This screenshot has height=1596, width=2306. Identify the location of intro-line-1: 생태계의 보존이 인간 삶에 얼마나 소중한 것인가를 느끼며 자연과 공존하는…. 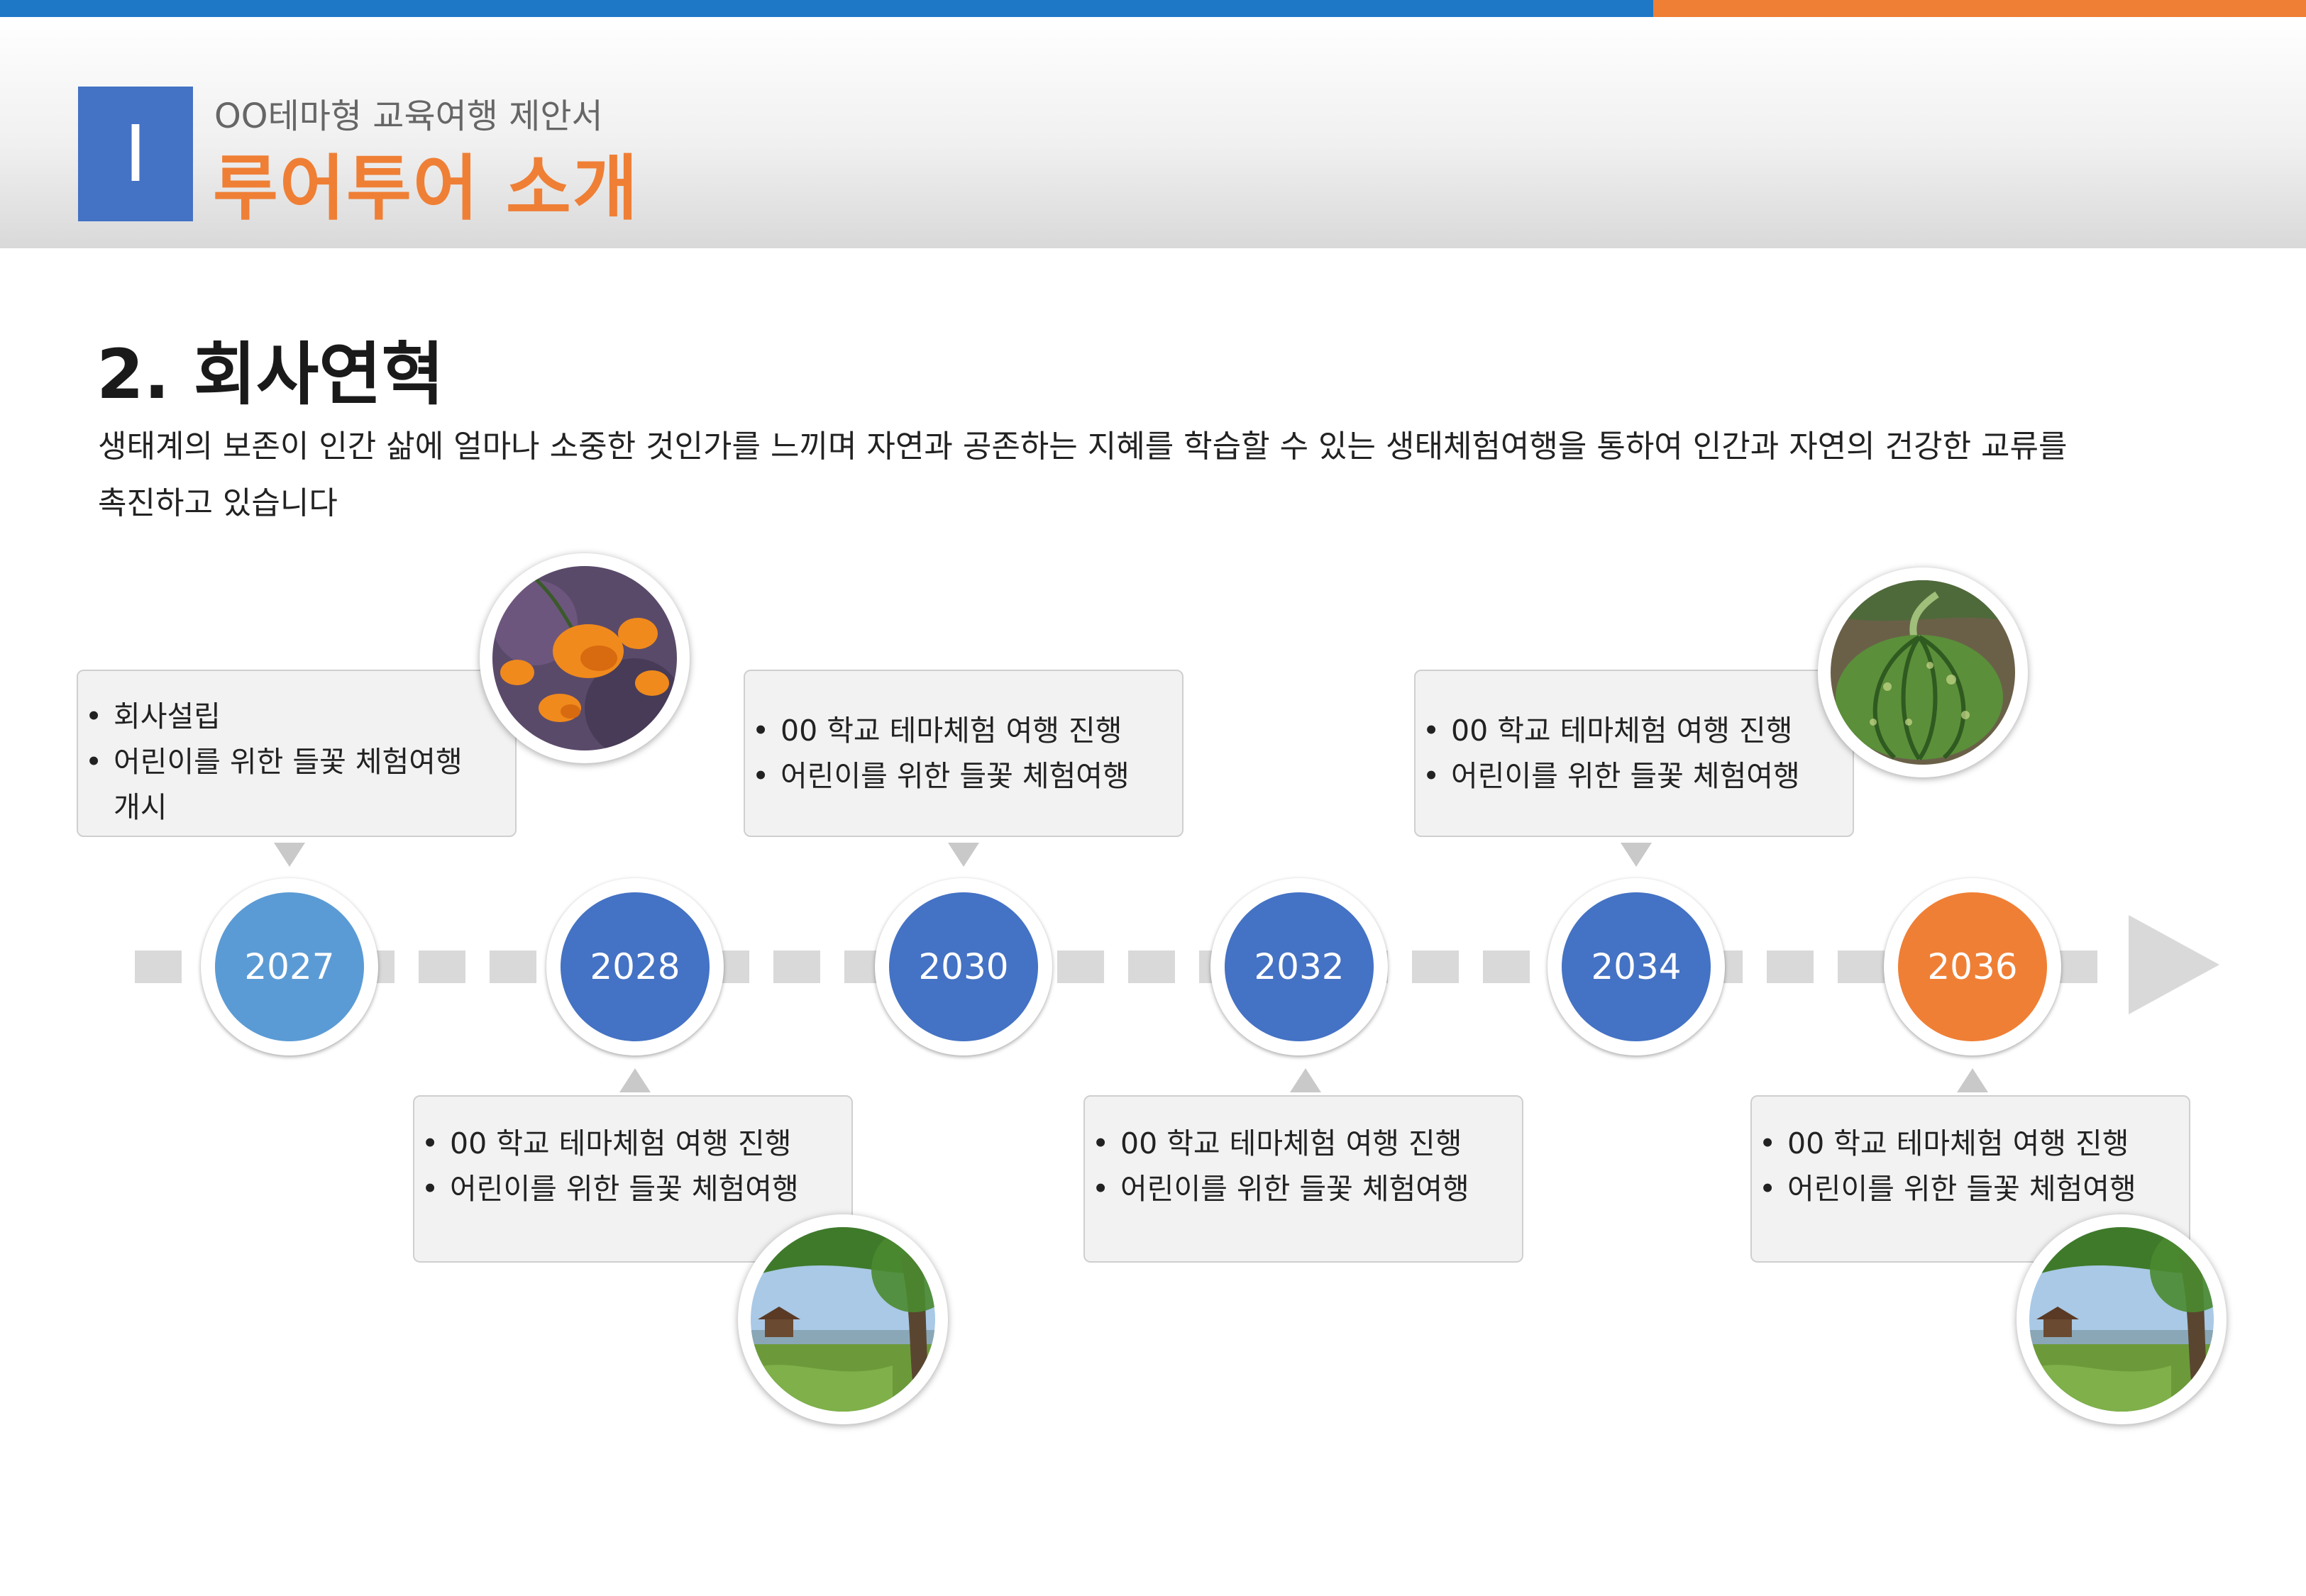
(1083, 446).